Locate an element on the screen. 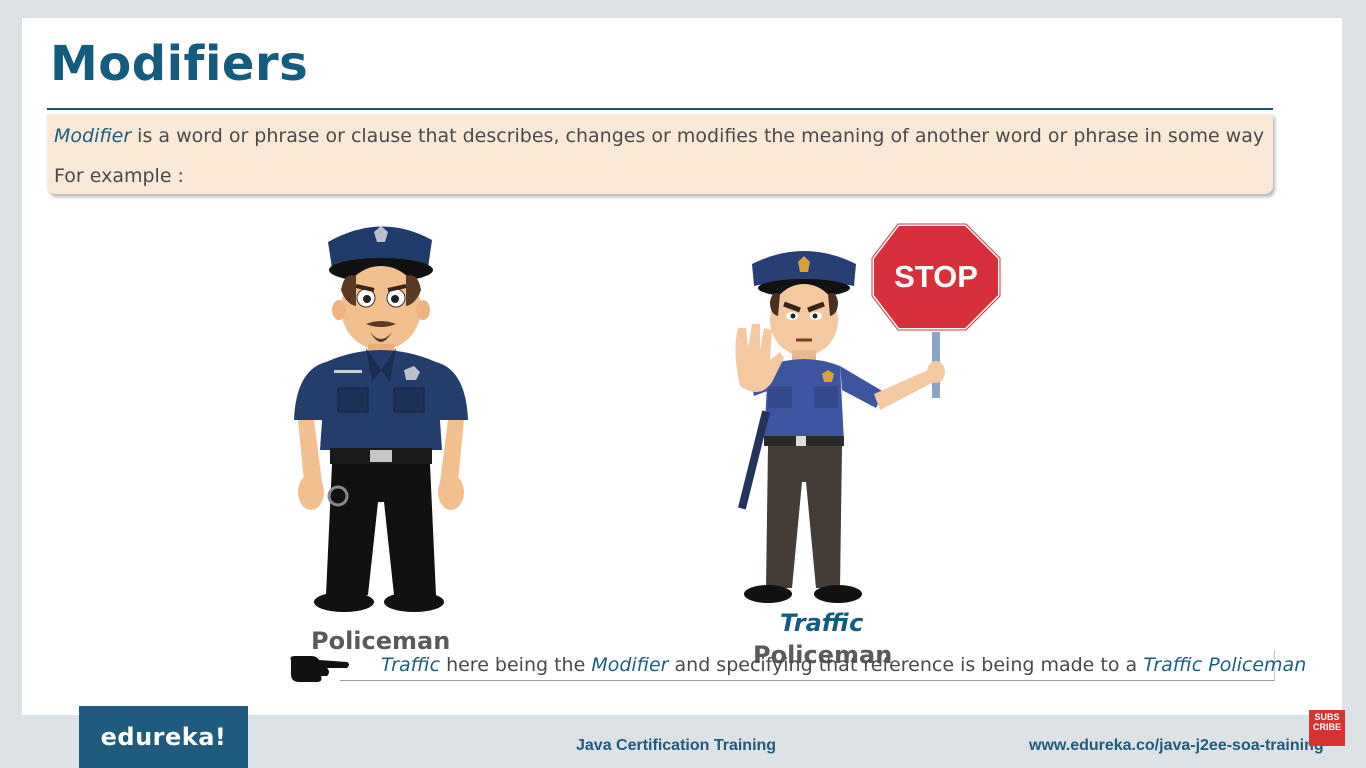 The height and width of the screenshot is (768, 1366). stop-sign-text: STOP is located at coordinates (936, 276).